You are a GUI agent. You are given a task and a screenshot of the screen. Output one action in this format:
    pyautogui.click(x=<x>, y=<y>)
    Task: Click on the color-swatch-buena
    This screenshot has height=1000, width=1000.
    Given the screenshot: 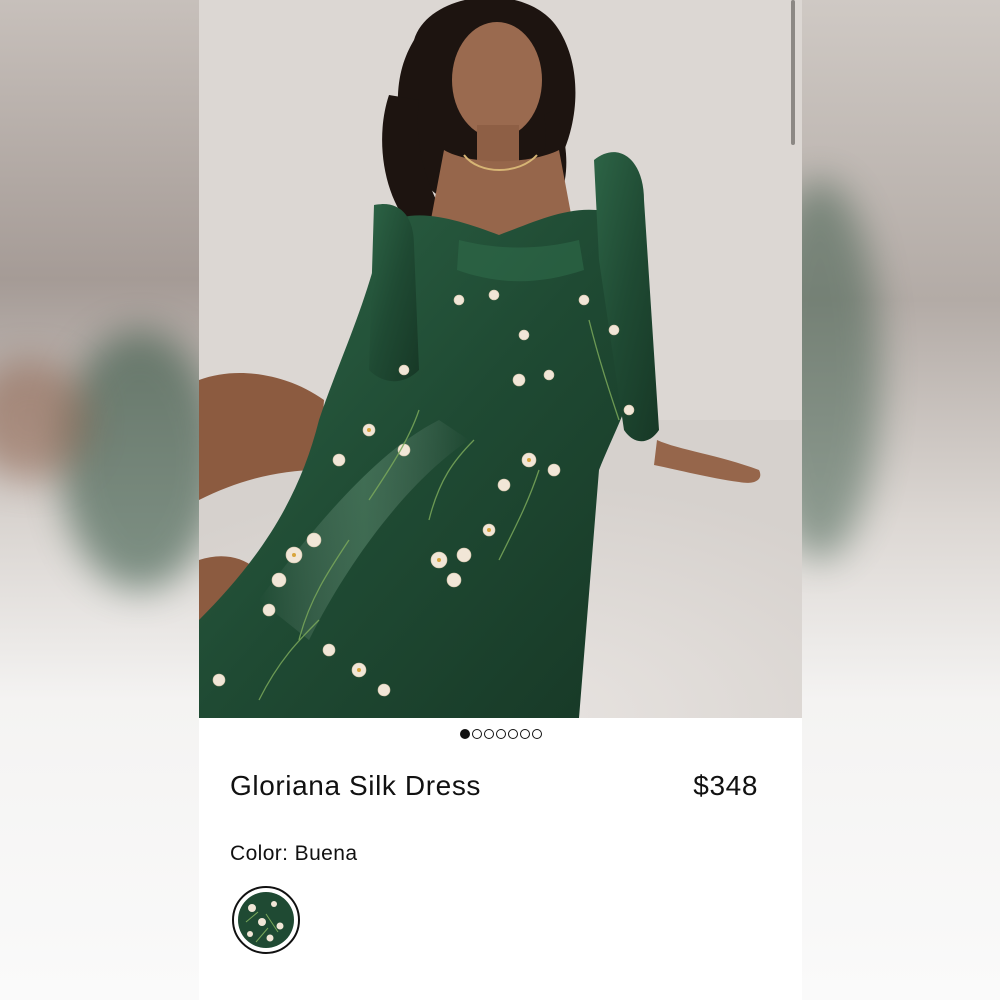 What is the action you would take?
    pyautogui.click(x=266, y=920)
    